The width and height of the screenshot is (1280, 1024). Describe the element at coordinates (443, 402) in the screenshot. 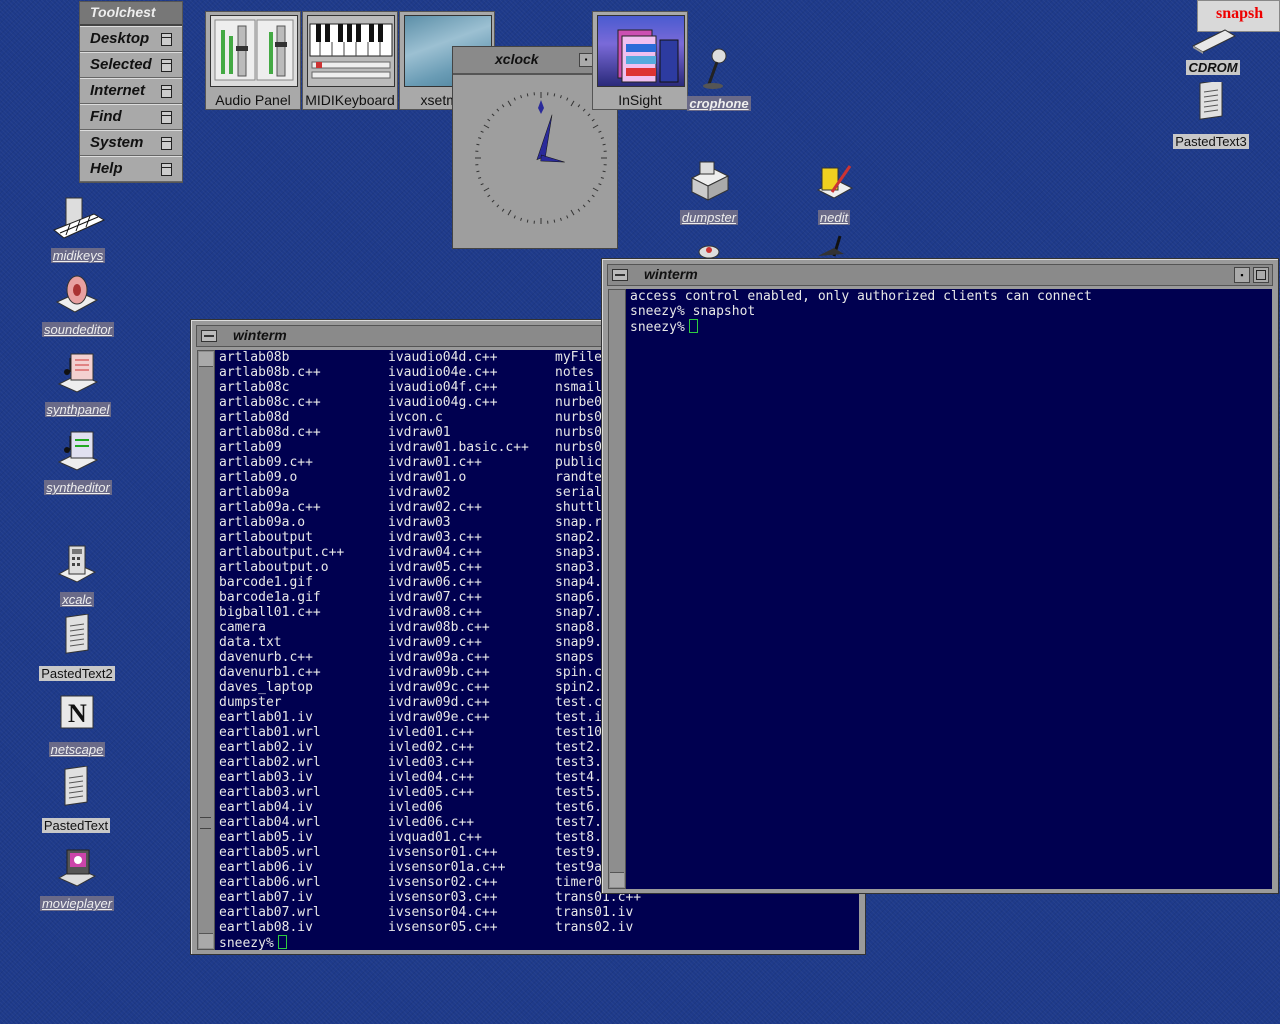

I see `listing-entry: ivaudio04g.c++` at that location.